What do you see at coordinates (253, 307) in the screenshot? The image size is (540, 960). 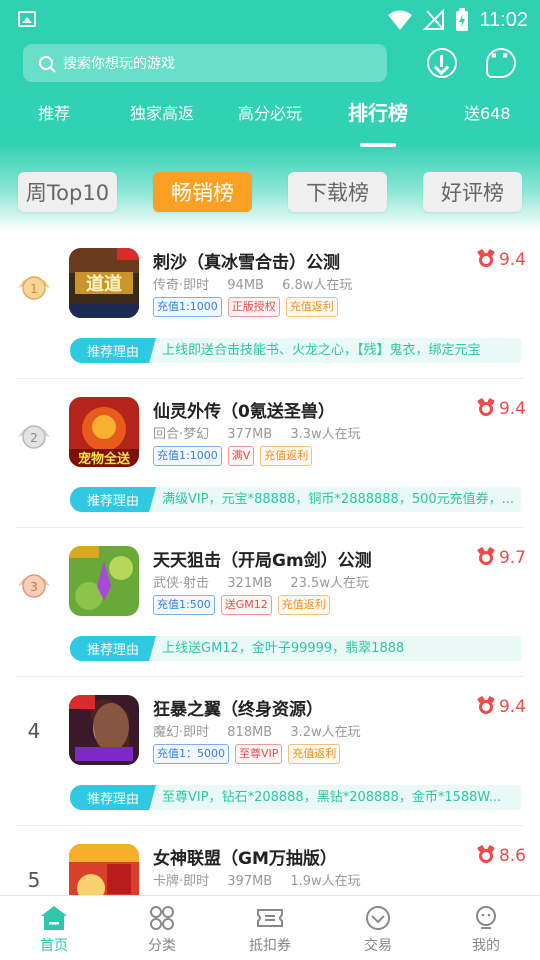 I see `tag: 正版授权` at bounding box center [253, 307].